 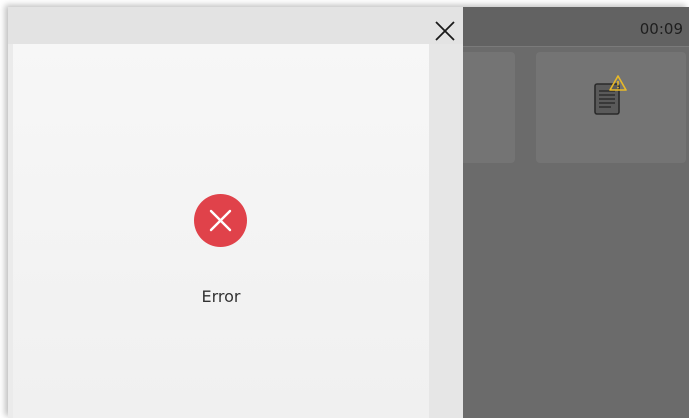 What do you see at coordinates (220, 220) in the screenshot?
I see `error-circle-icon` at bounding box center [220, 220].